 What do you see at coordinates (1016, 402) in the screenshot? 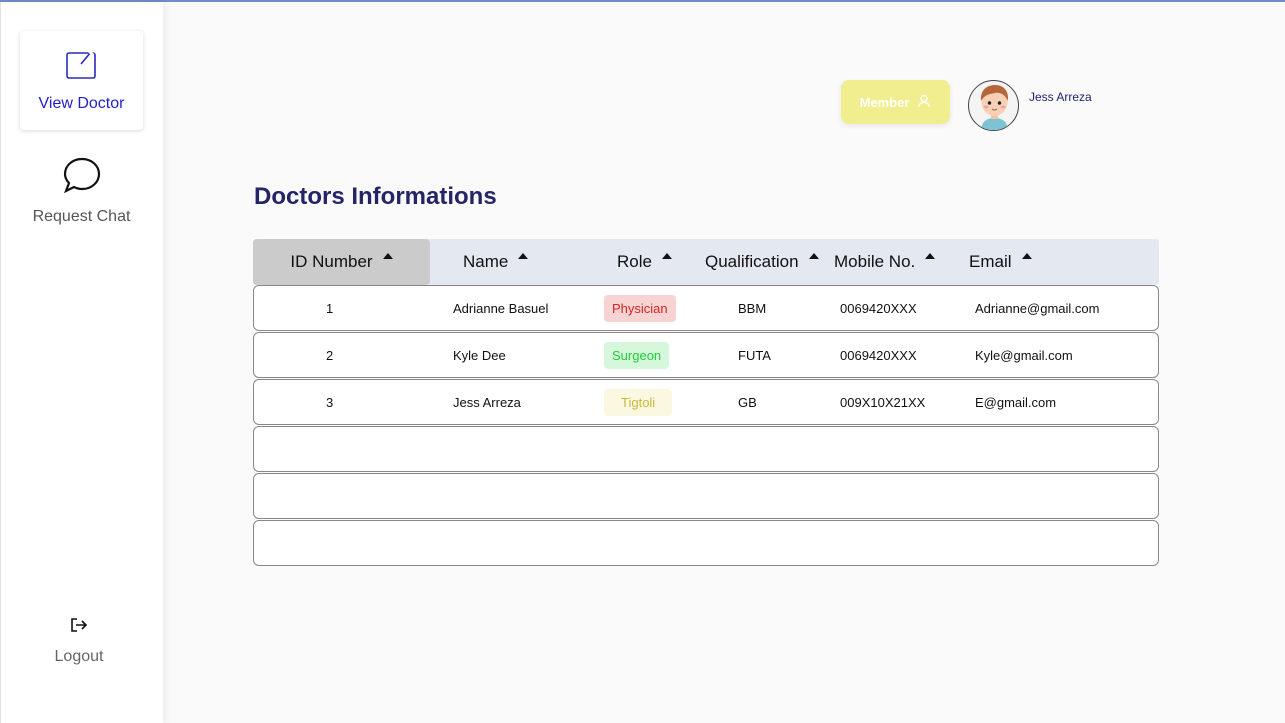
I see `cell-email: E@gmail.com` at bounding box center [1016, 402].